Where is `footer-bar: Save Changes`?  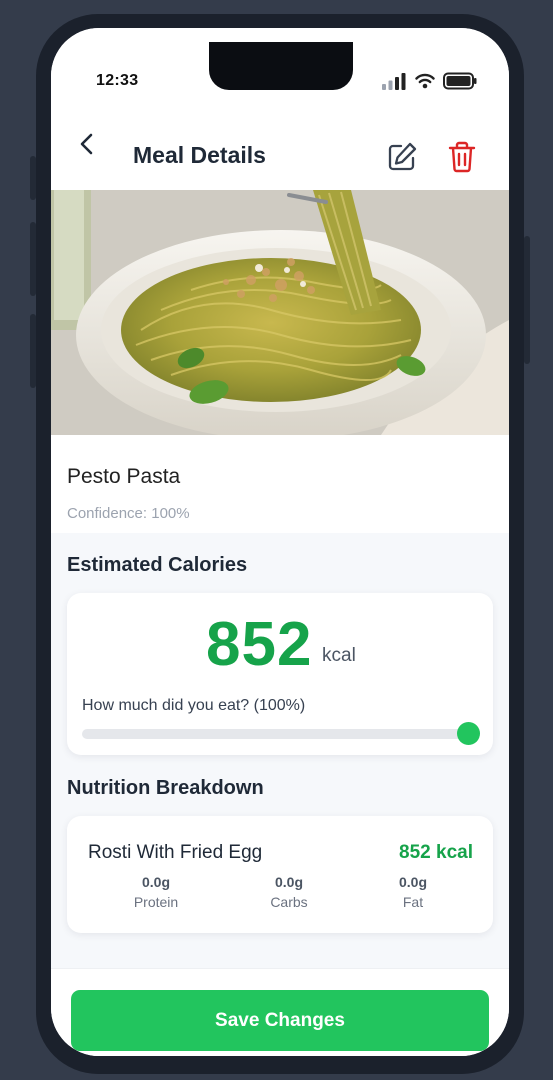
footer-bar: Save Changes is located at coordinates (280, 1012).